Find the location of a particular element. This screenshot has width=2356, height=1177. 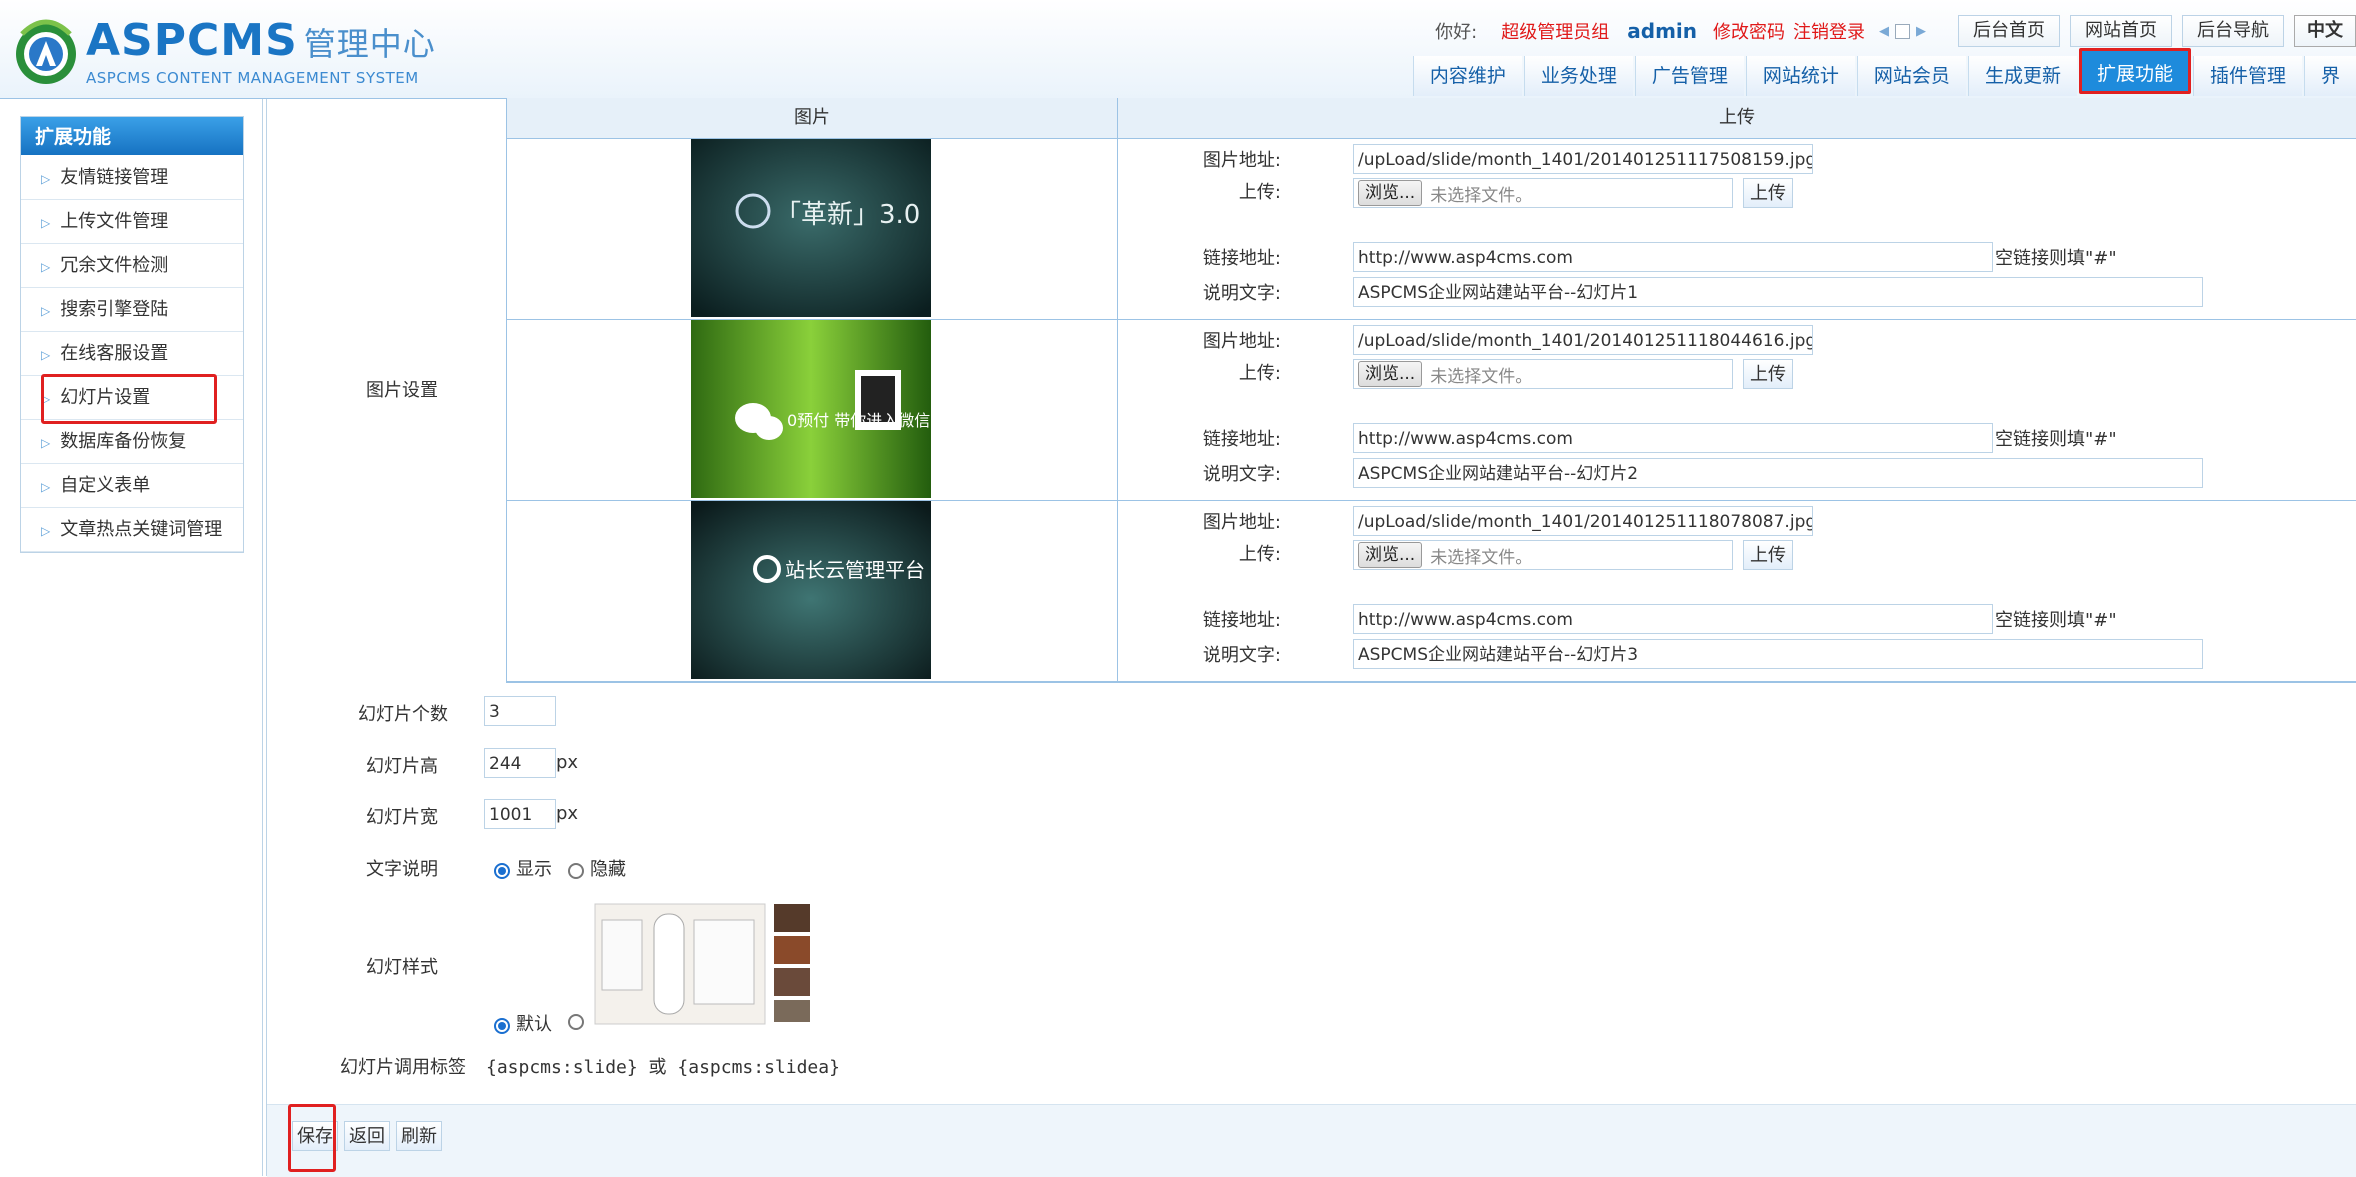

change-password-link: 修改密码 is located at coordinates (1749, 31).